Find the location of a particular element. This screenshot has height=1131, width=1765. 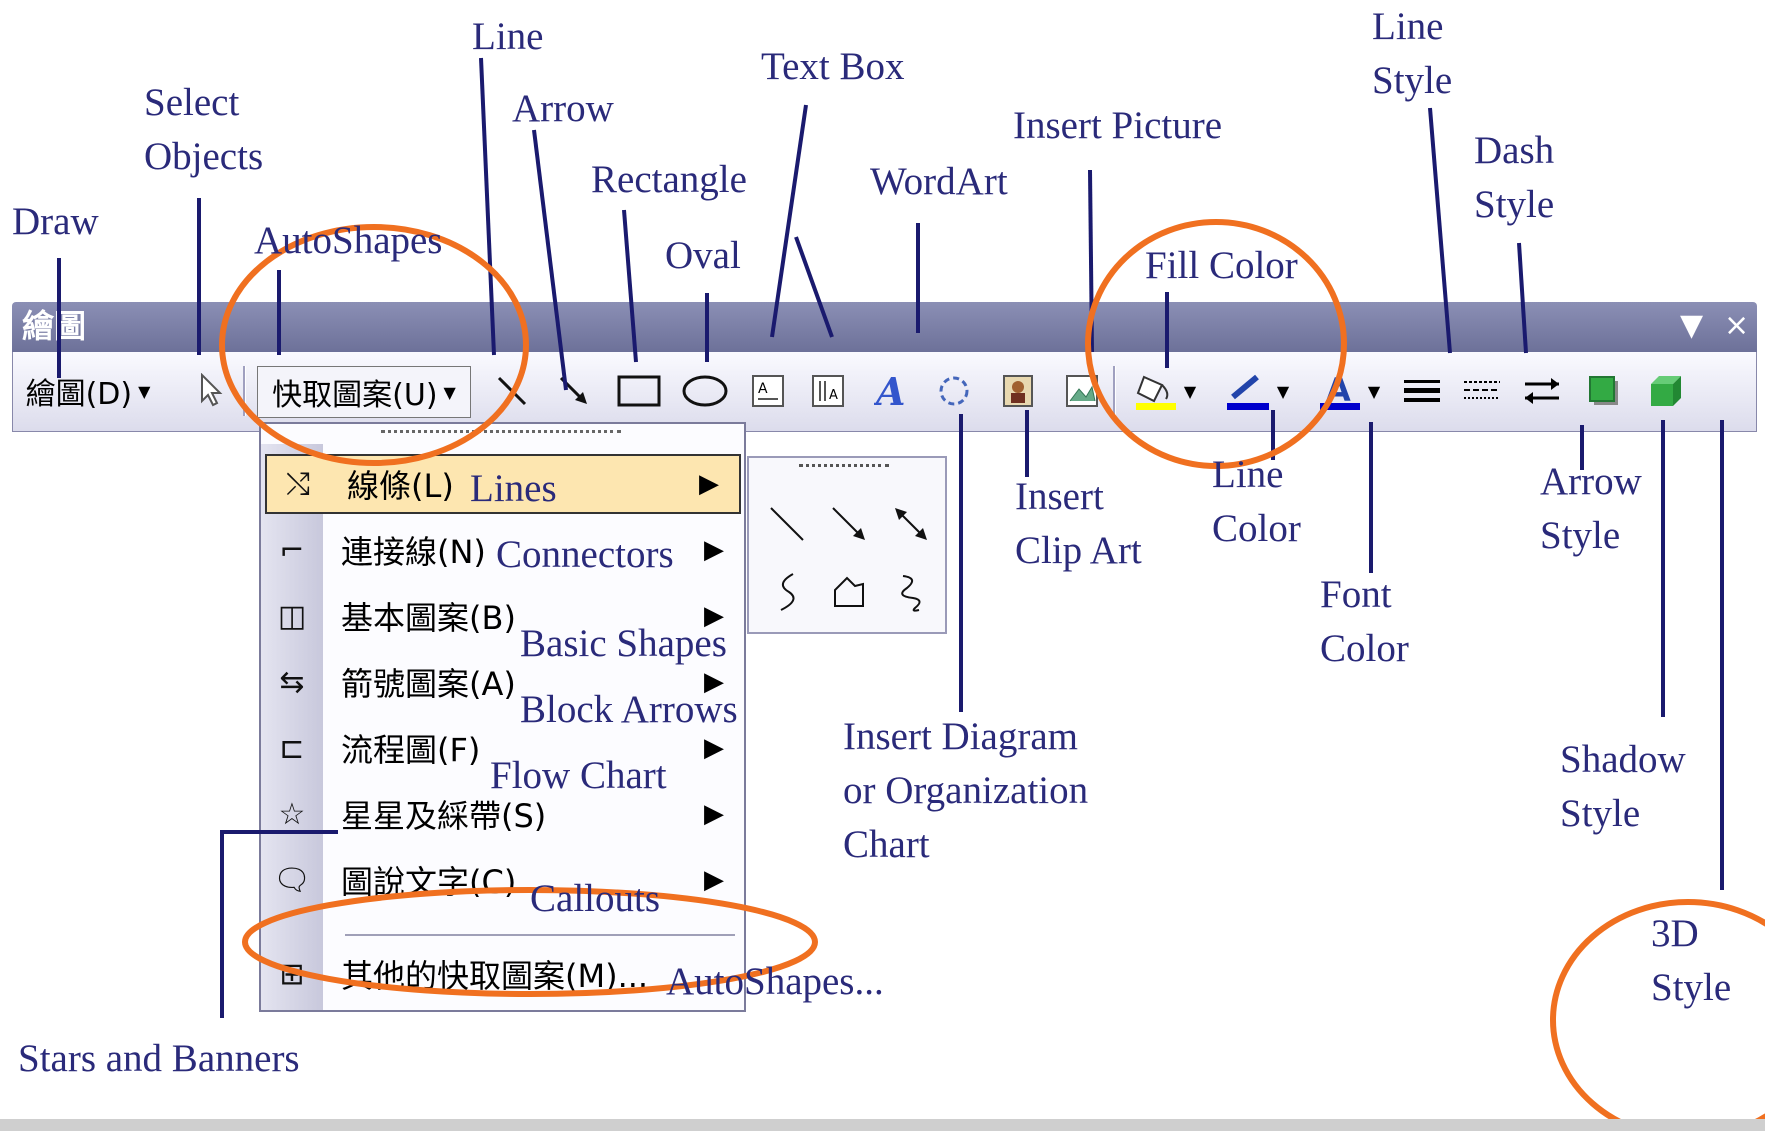

arrow-button is located at coordinates (574, 391).